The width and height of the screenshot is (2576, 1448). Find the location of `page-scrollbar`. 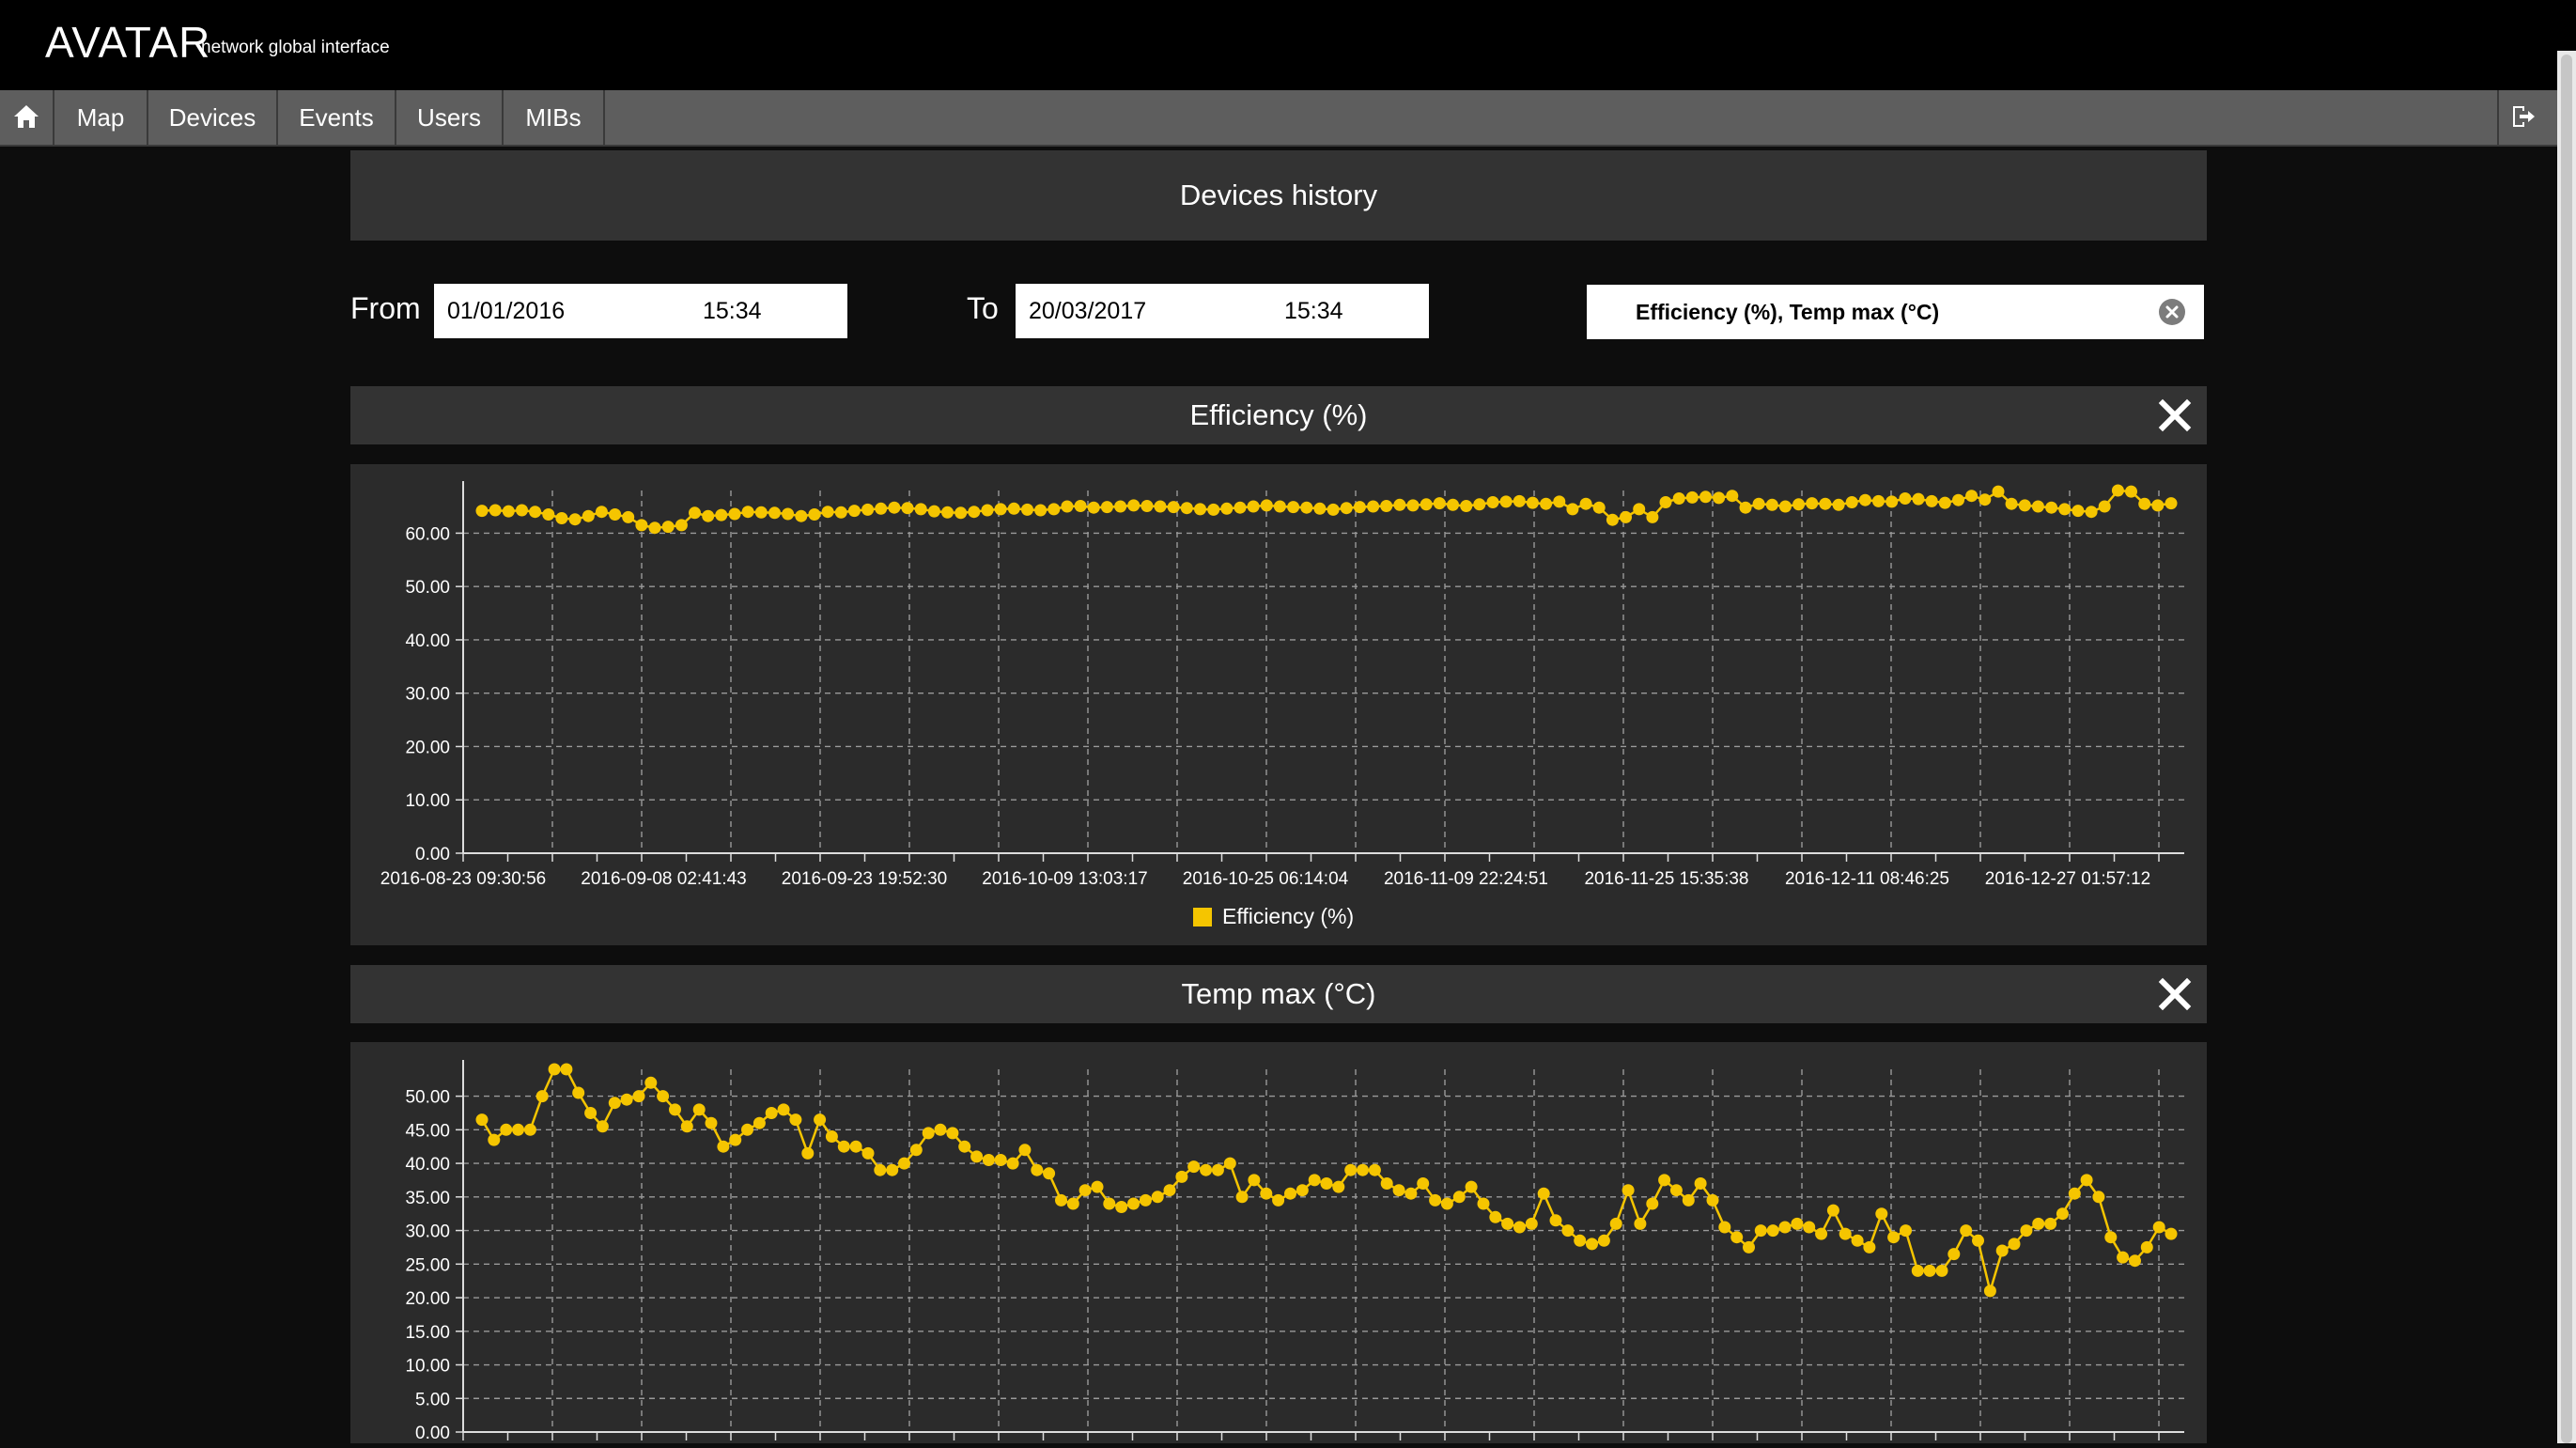

page-scrollbar is located at coordinates (2567, 747).